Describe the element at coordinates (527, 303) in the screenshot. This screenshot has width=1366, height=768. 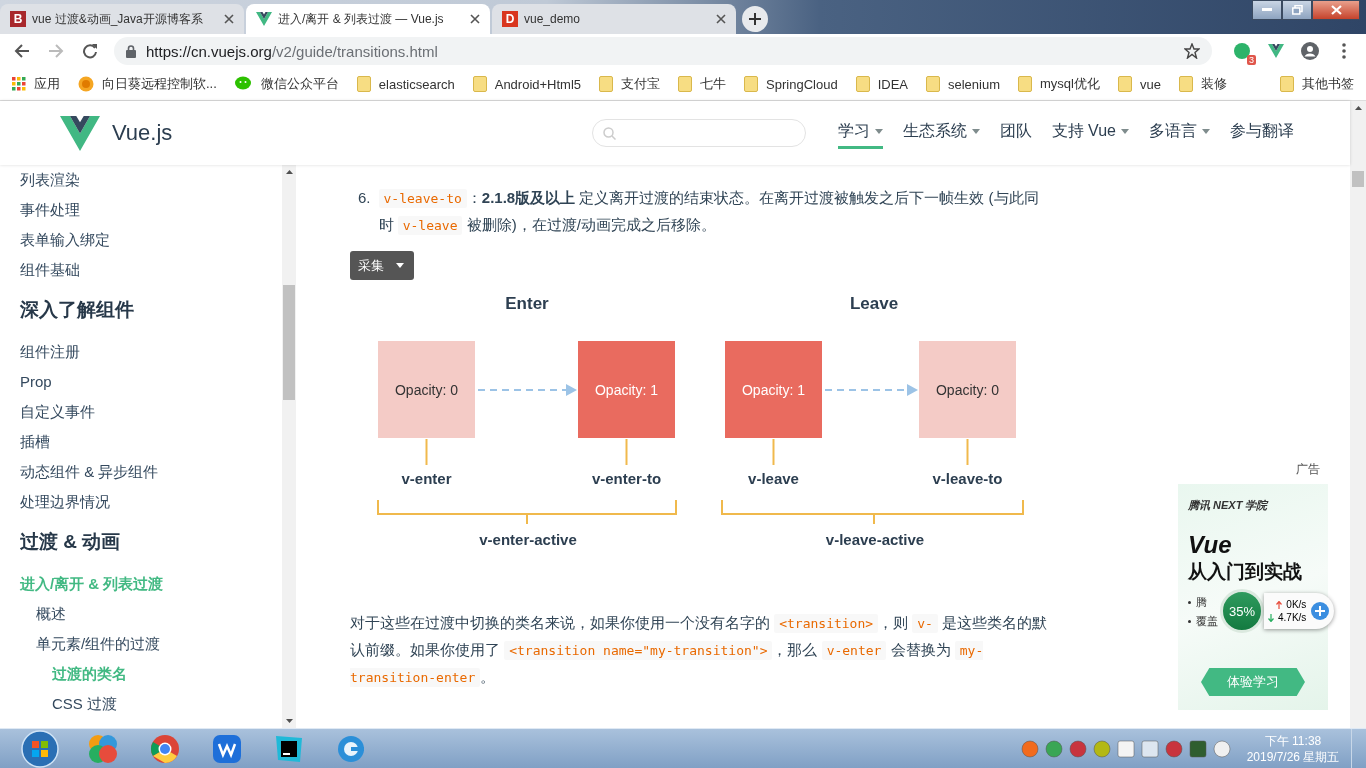
I see `diagram-title: Enter` at that location.